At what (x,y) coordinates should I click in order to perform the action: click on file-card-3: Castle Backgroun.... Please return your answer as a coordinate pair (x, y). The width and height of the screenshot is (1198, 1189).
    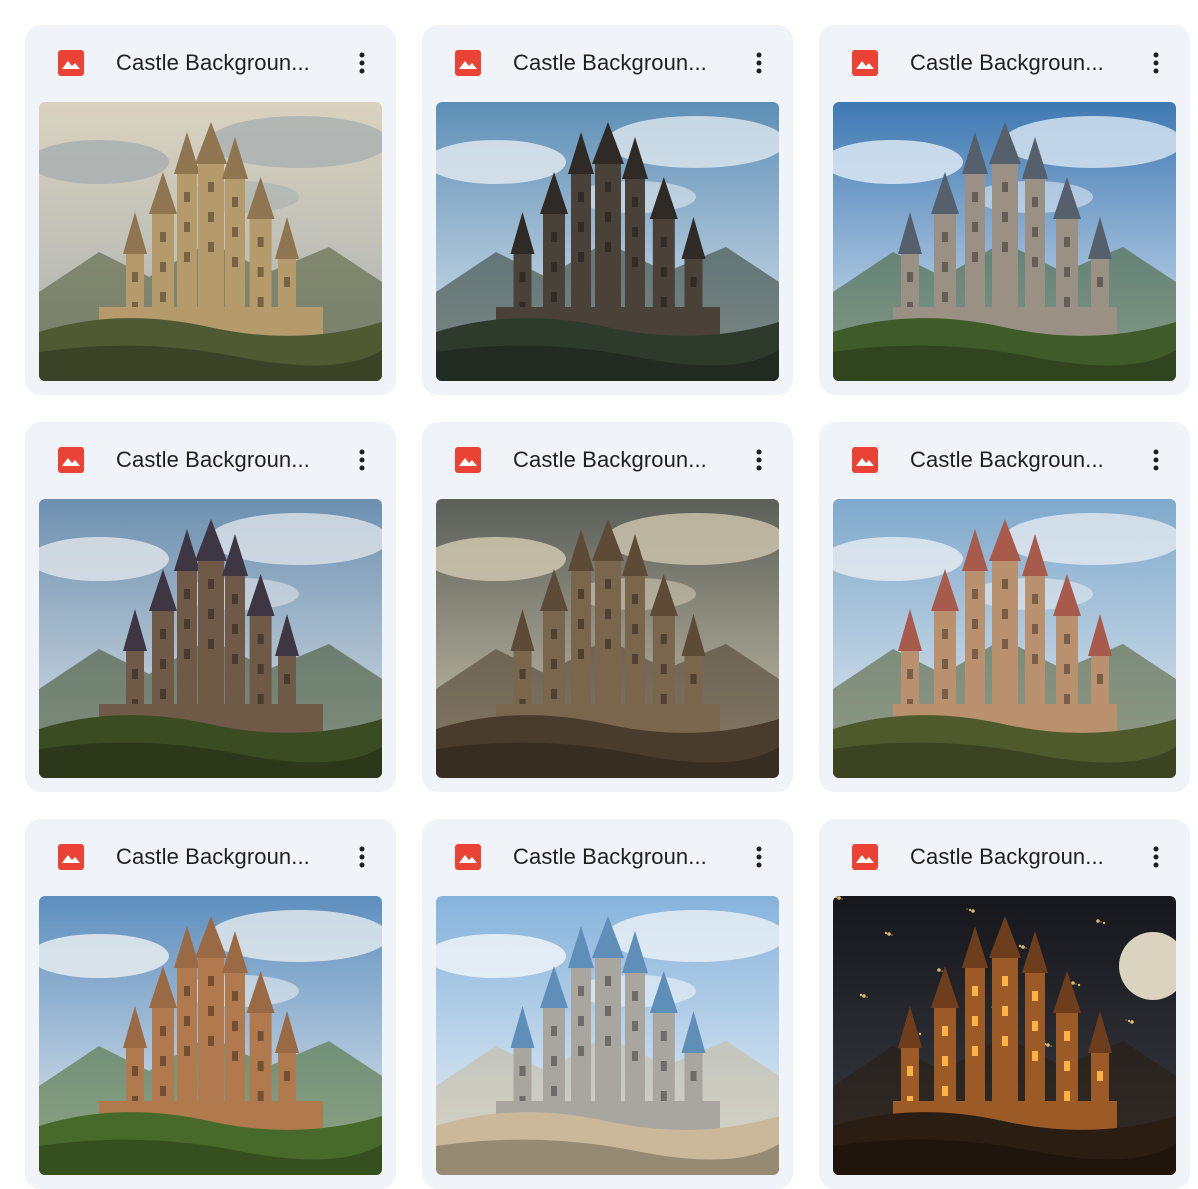
    Looking at the image, I should click on (1004, 210).